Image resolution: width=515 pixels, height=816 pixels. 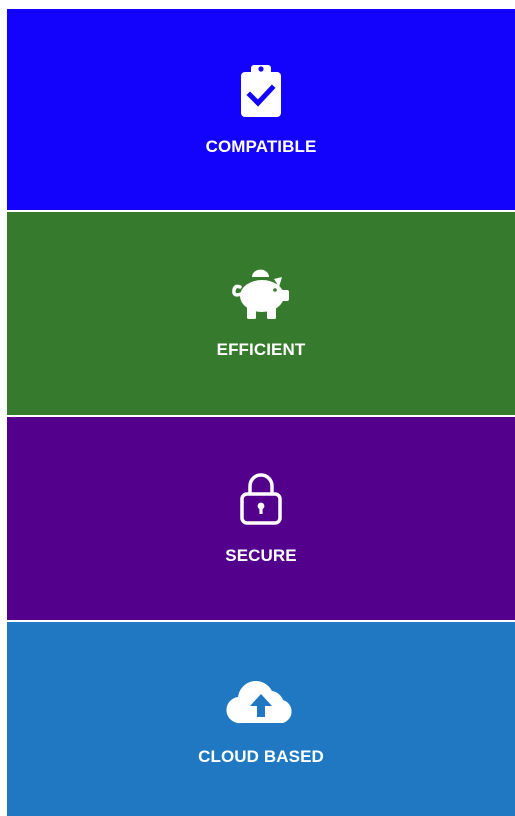 What do you see at coordinates (261, 146) in the screenshot?
I see `feature-label-compatible: COMPATIBLE` at bounding box center [261, 146].